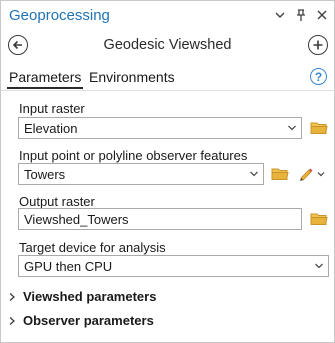 Image resolution: width=335 pixels, height=343 pixels. What do you see at coordinates (167, 16) in the screenshot?
I see `title-bar: Geoprocessing` at bounding box center [167, 16].